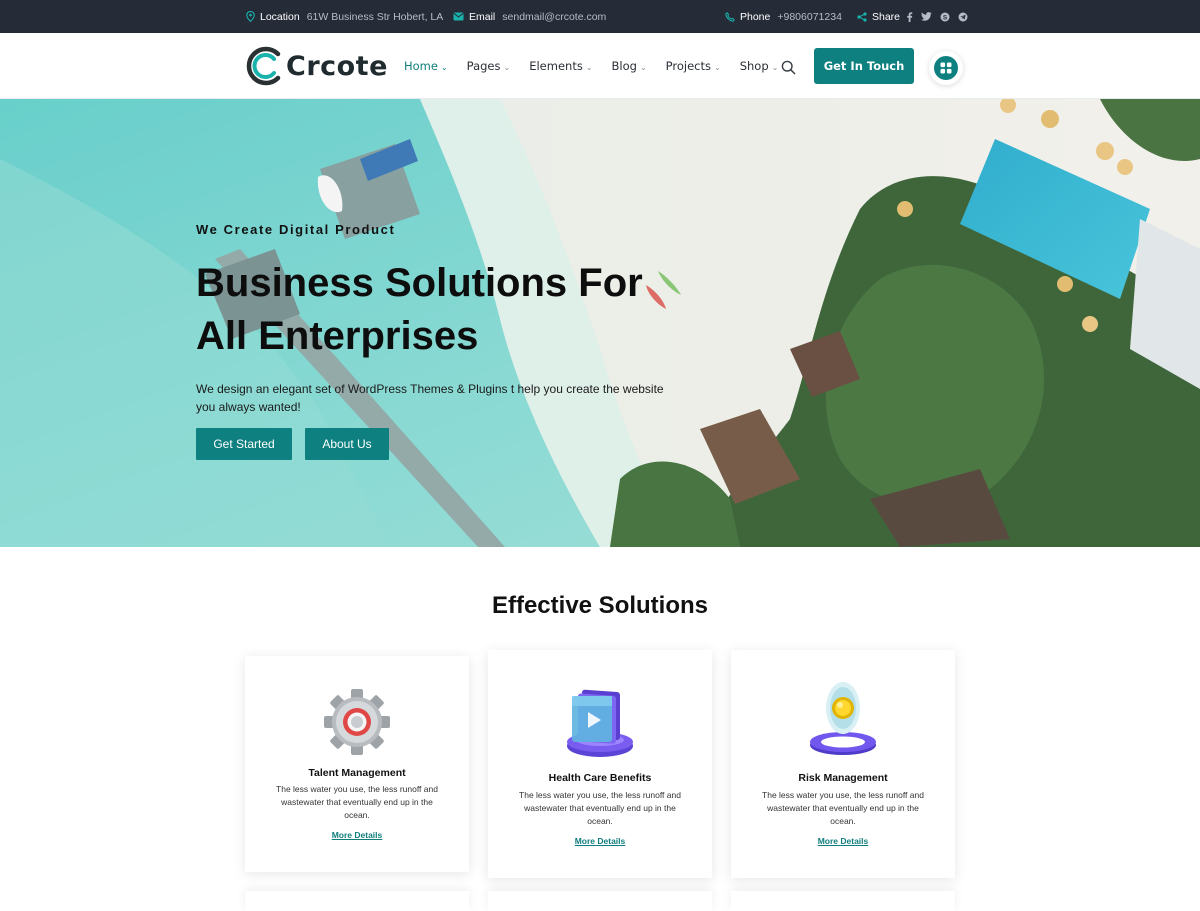 Image resolution: width=1200 pixels, height=911 pixels. What do you see at coordinates (809, 17) in the screenshot?
I see `phone-value: +9806071234` at bounding box center [809, 17].